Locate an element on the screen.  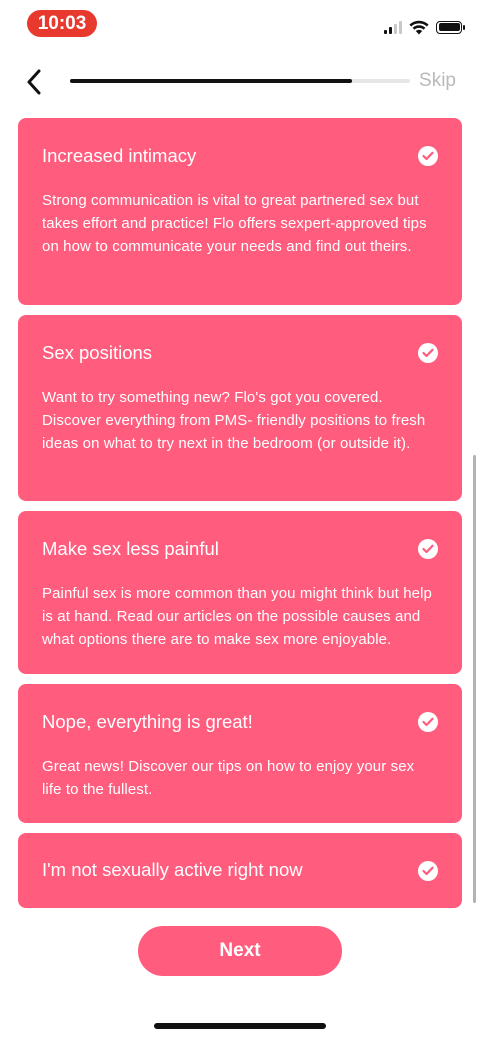
home-indicator is located at coordinates (240, 1026).